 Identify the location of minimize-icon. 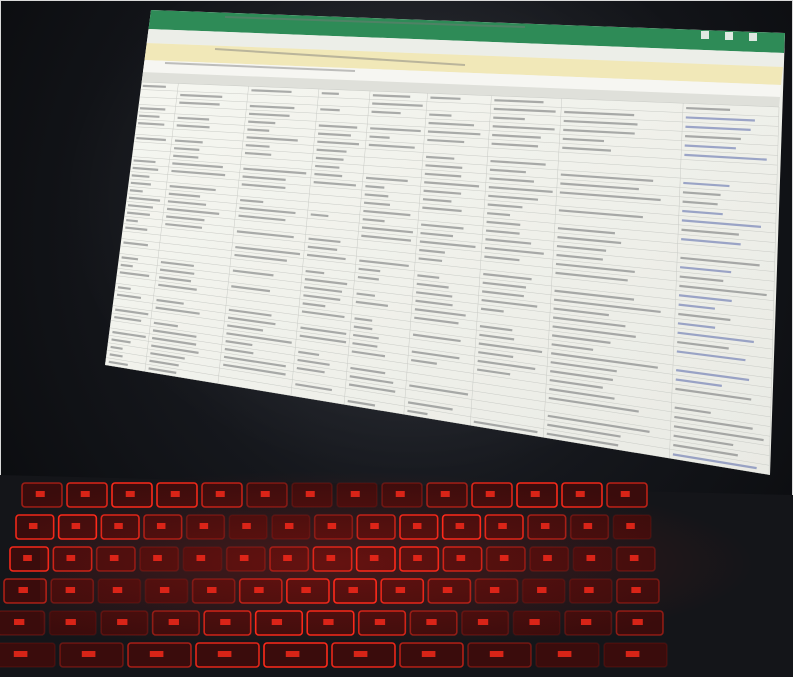
(705, 35).